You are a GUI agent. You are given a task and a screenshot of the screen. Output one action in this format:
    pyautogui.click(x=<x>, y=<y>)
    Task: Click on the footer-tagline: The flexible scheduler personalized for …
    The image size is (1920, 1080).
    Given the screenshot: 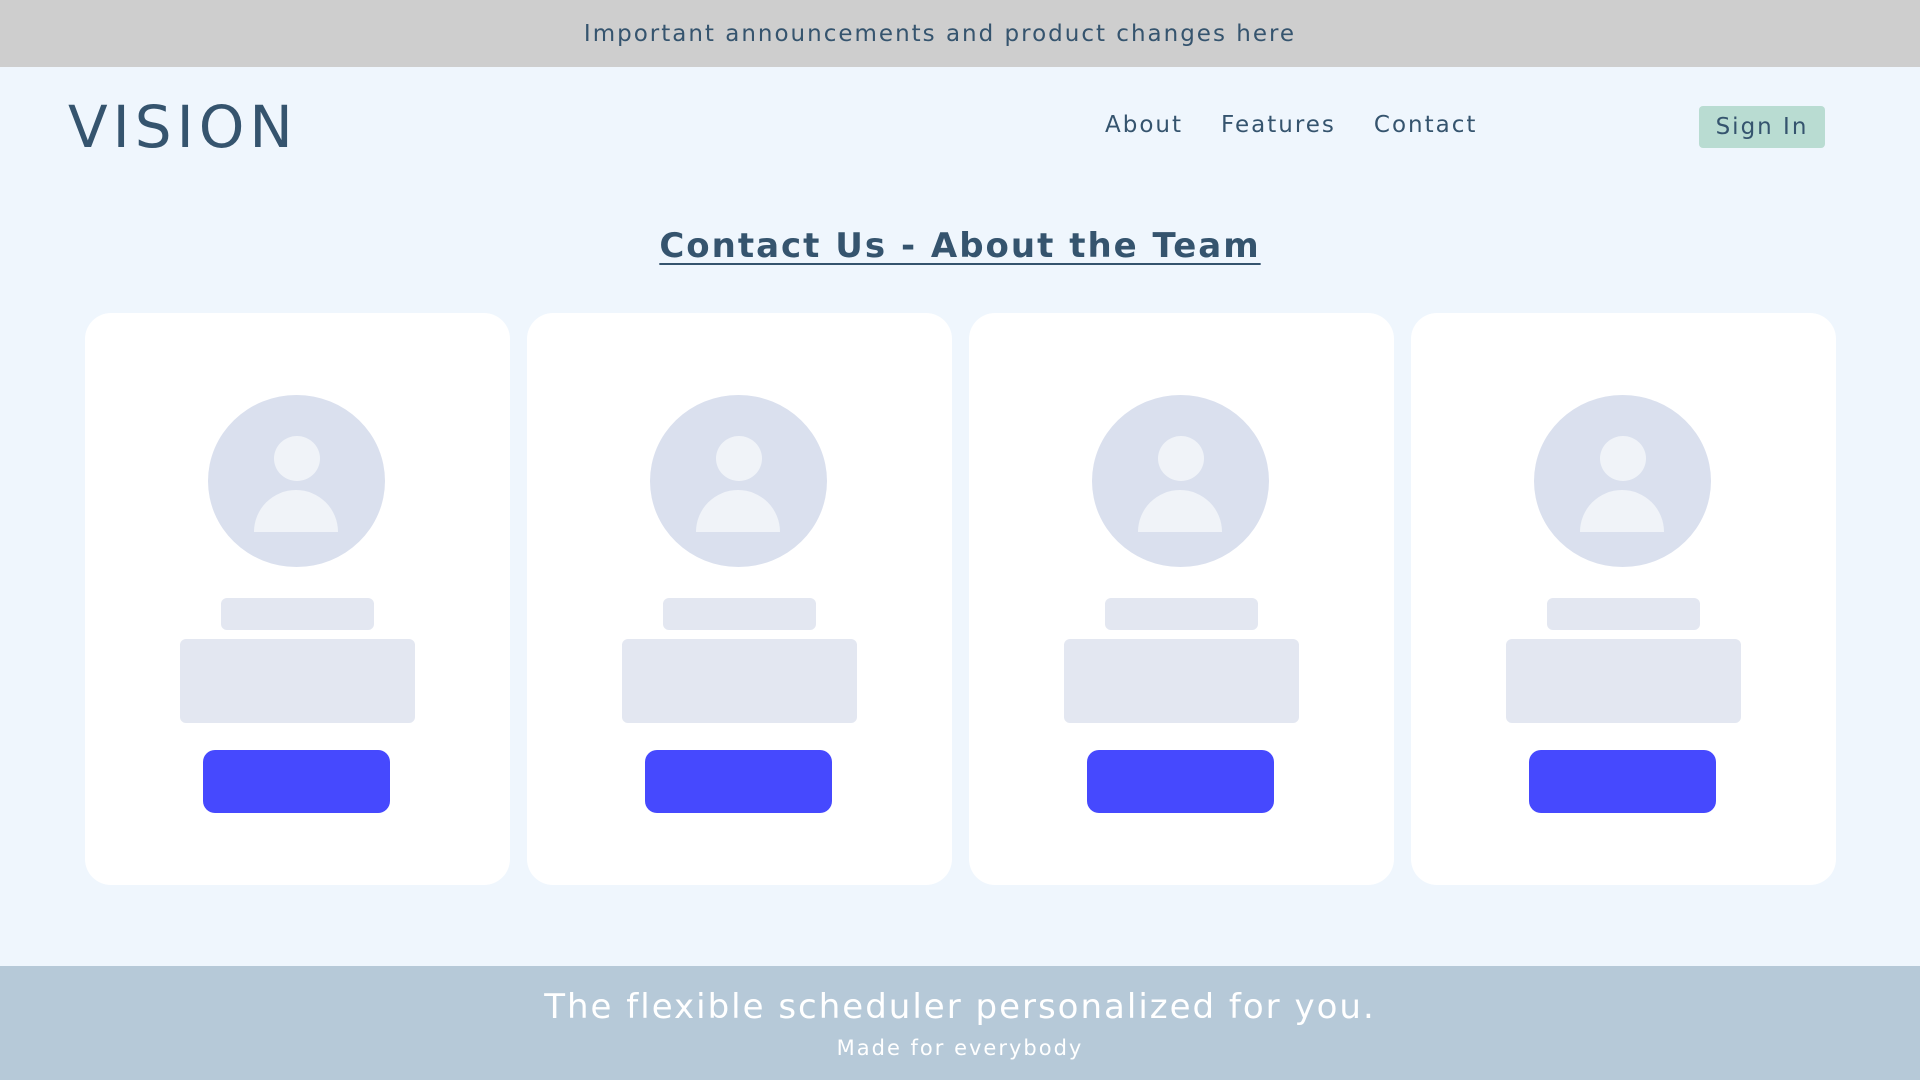 What is the action you would take?
    pyautogui.click(x=960, y=1007)
    